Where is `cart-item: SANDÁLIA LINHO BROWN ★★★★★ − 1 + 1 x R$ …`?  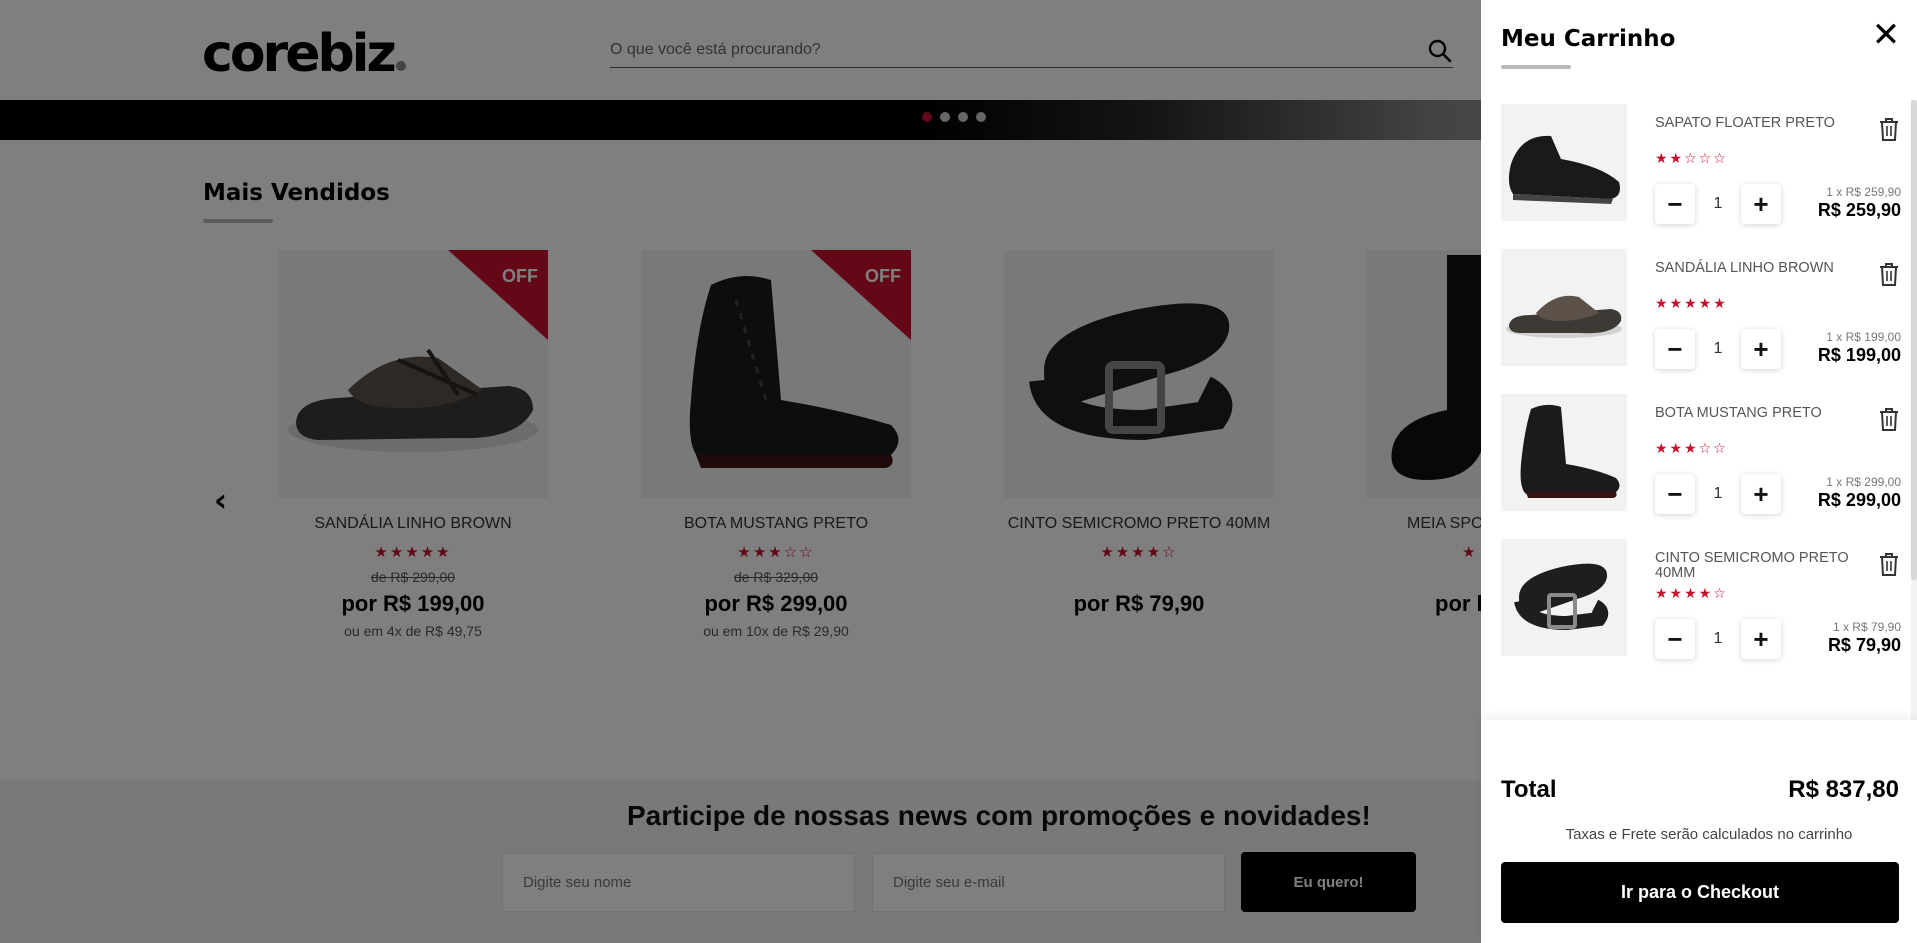 cart-item: SANDÁLIA LINHO BROWN ★★★★★ − 1 + 1 x R$ … is located at coordinates (1701, 309).